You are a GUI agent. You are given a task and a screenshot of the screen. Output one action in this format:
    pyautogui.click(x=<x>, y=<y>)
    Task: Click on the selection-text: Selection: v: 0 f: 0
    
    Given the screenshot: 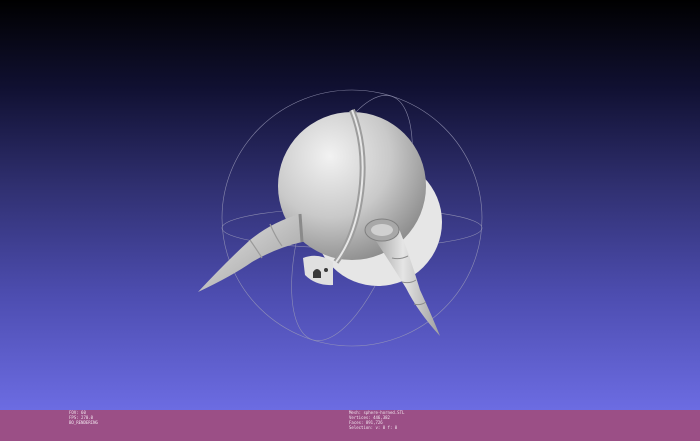 What is the action you would take?
    pyautogui.click(x=373, y=427)
    